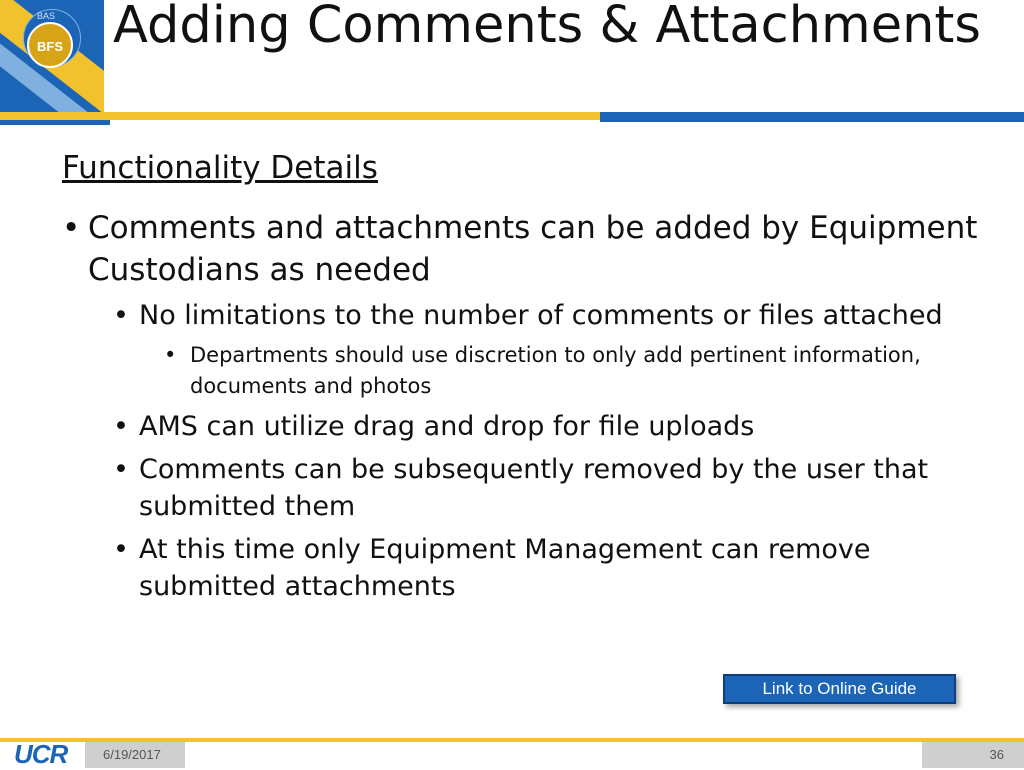 This screenshot has height=770, width=1024. What do you see at coordinates (547, 27) in the screenshot?
I see `slide-title: Adding Comments & Attachments` at bounding box center [547, 27].